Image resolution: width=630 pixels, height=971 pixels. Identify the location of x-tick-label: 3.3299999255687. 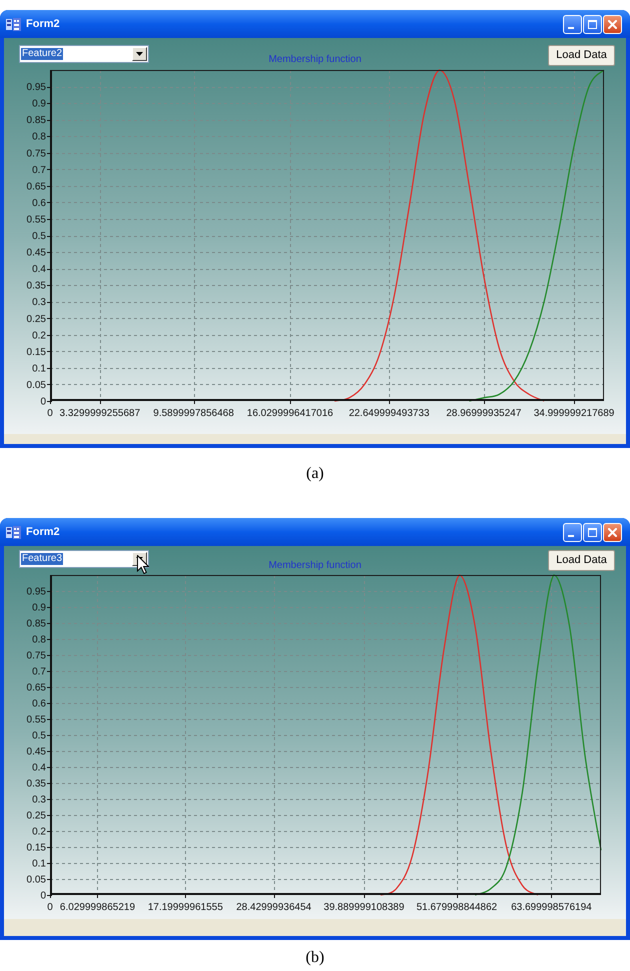
(100, 413).